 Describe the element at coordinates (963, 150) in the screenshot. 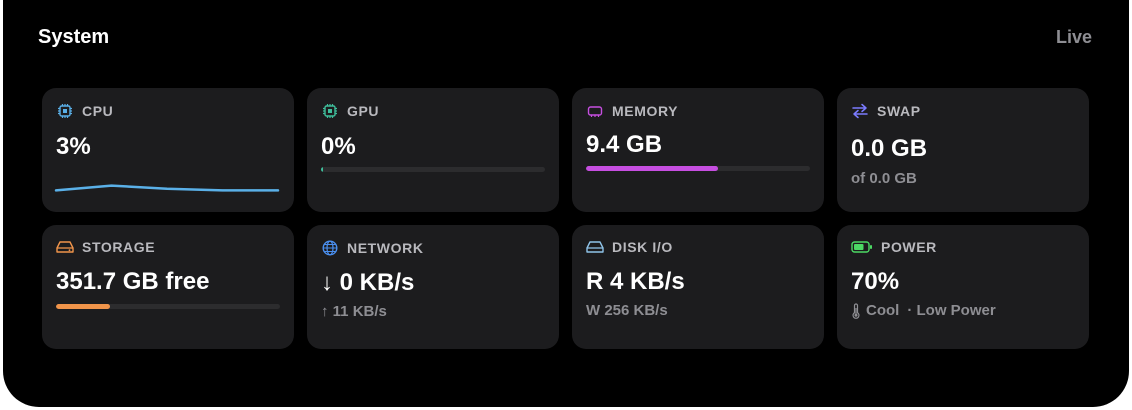

I see `swap-card: SWAP 0.0 GB of 0.0 GB` at that location.